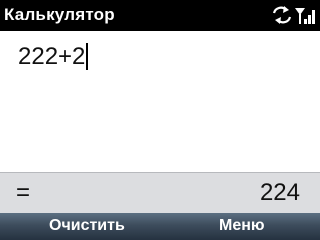 The height and width of the screenshot is (240, 320). I want to click on clear-softkey: Очистить, so click(87, 226).